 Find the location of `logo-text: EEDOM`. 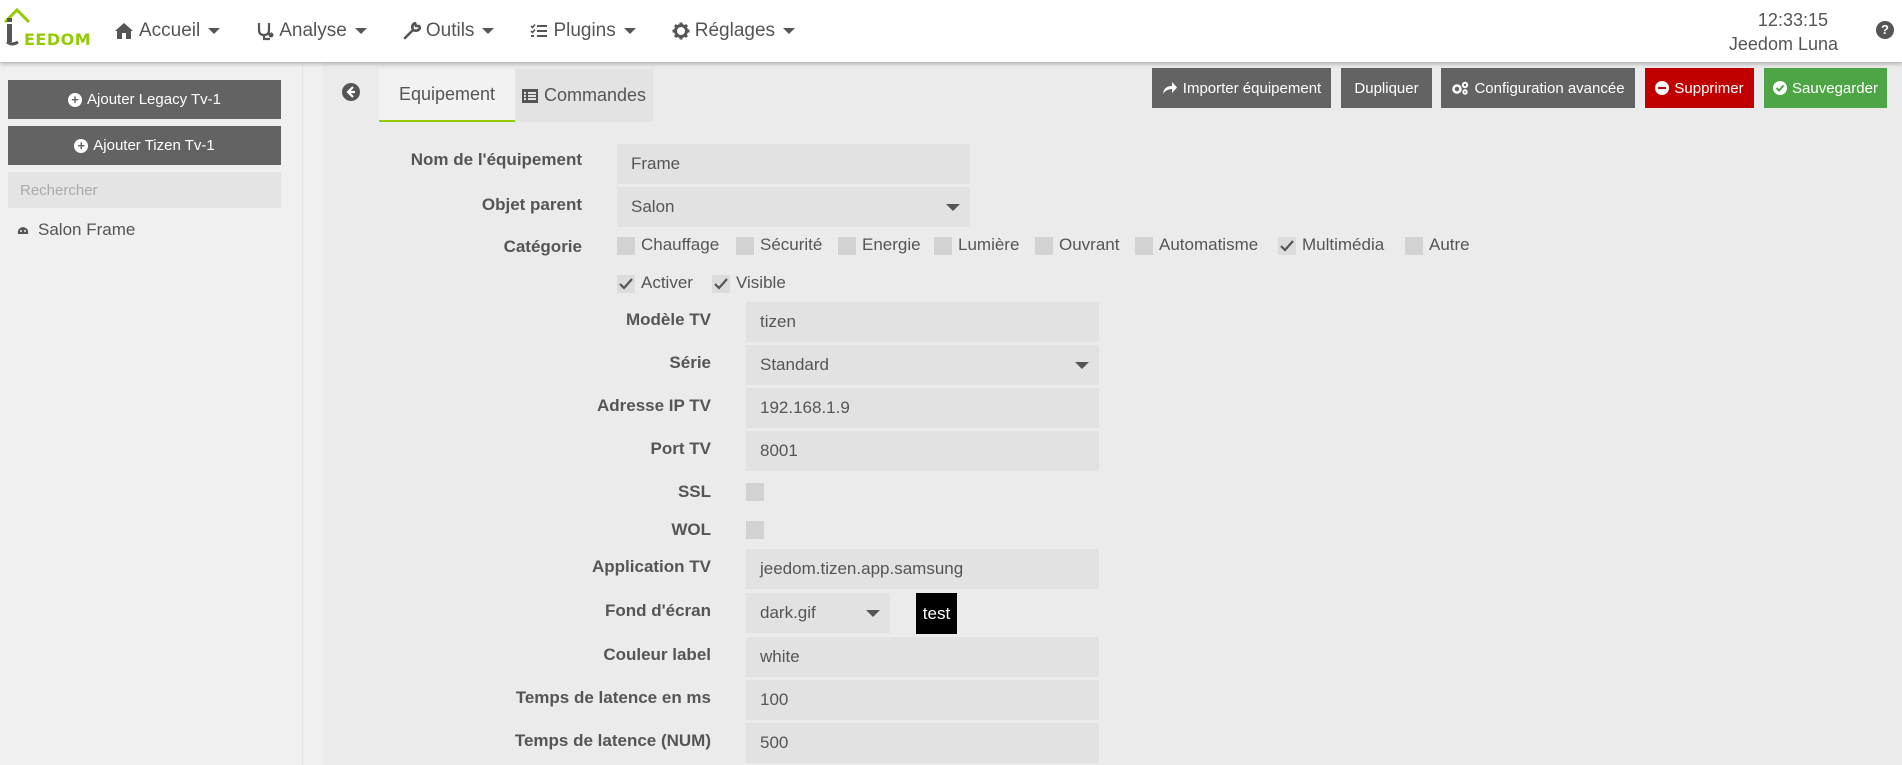

logo-text: EEDOM is located at coordinates (58, 39).